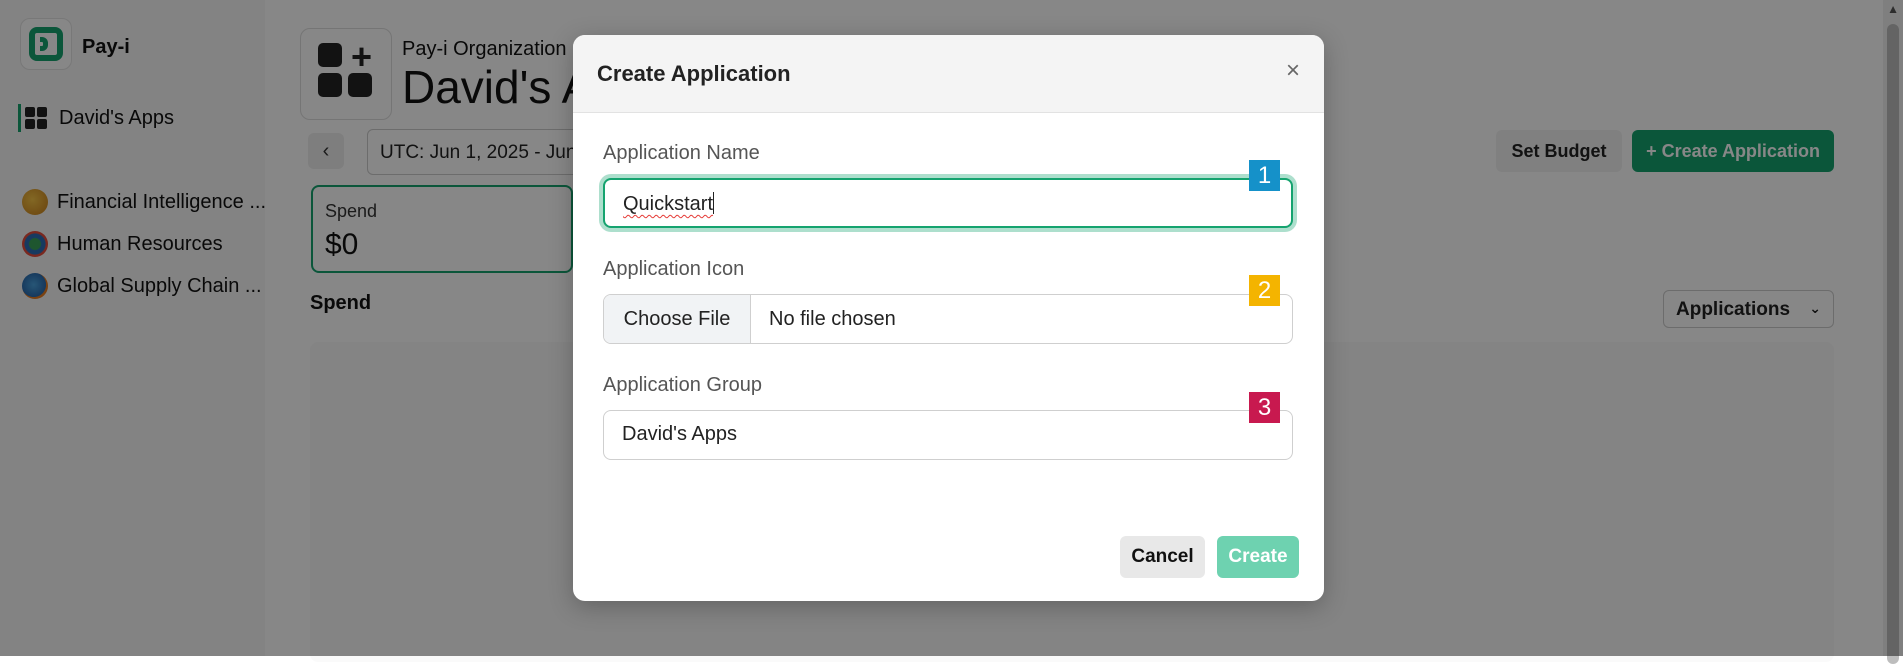 The width and height of the screenshot is (1903, 664). Describe the element at coordinates (1264, 175) in the screenshot. I see `marker-badge-1: 1` at that location.